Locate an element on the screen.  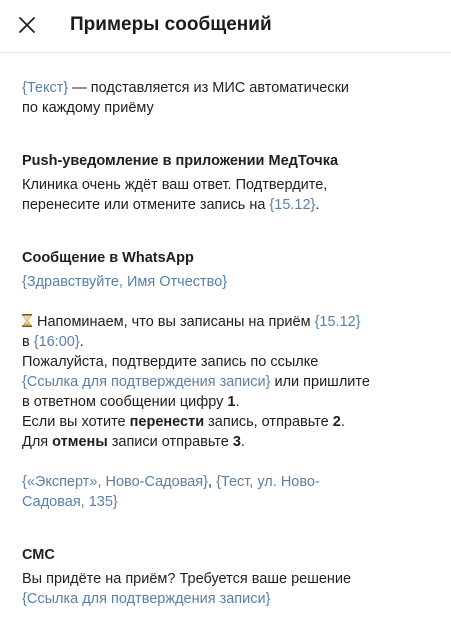
cancel-word: отмены is located at coordinates (80, 442).